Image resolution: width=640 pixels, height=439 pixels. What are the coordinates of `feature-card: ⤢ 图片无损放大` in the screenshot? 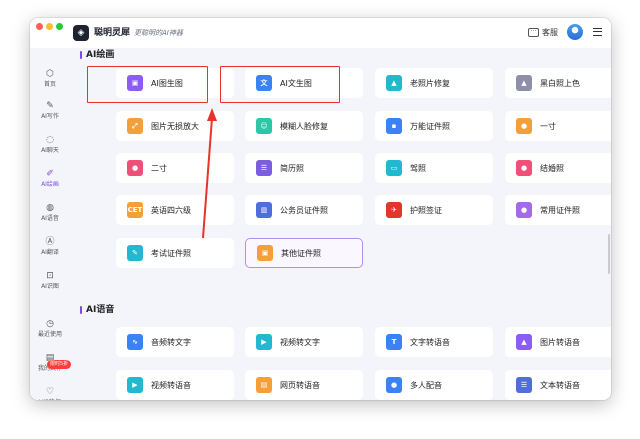 It's located at (175, 126).